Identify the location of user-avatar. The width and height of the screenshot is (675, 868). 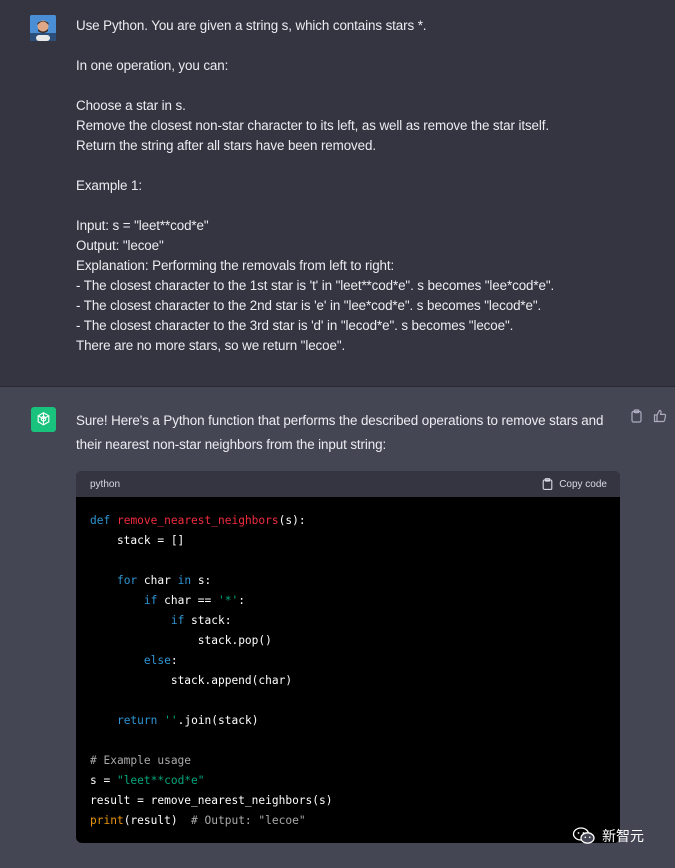
(43, 28).